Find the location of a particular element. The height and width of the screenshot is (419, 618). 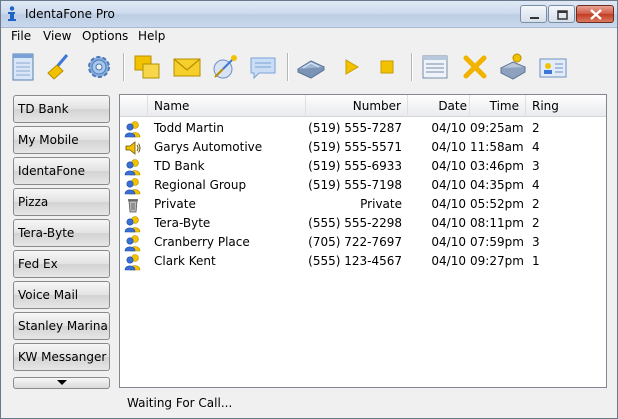

list-icon is located at coordinates (435, 67).